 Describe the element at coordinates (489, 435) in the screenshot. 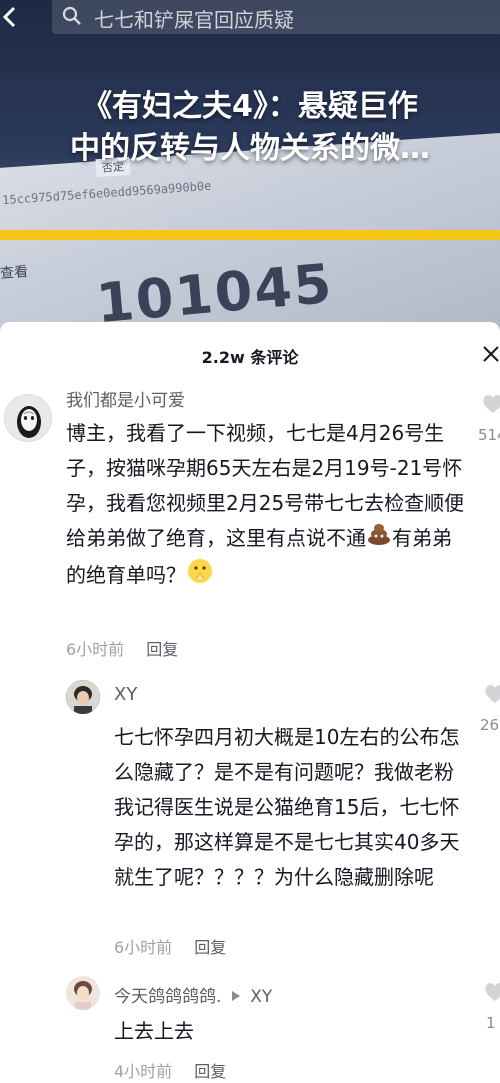

I see `like-count: 514` at that location.